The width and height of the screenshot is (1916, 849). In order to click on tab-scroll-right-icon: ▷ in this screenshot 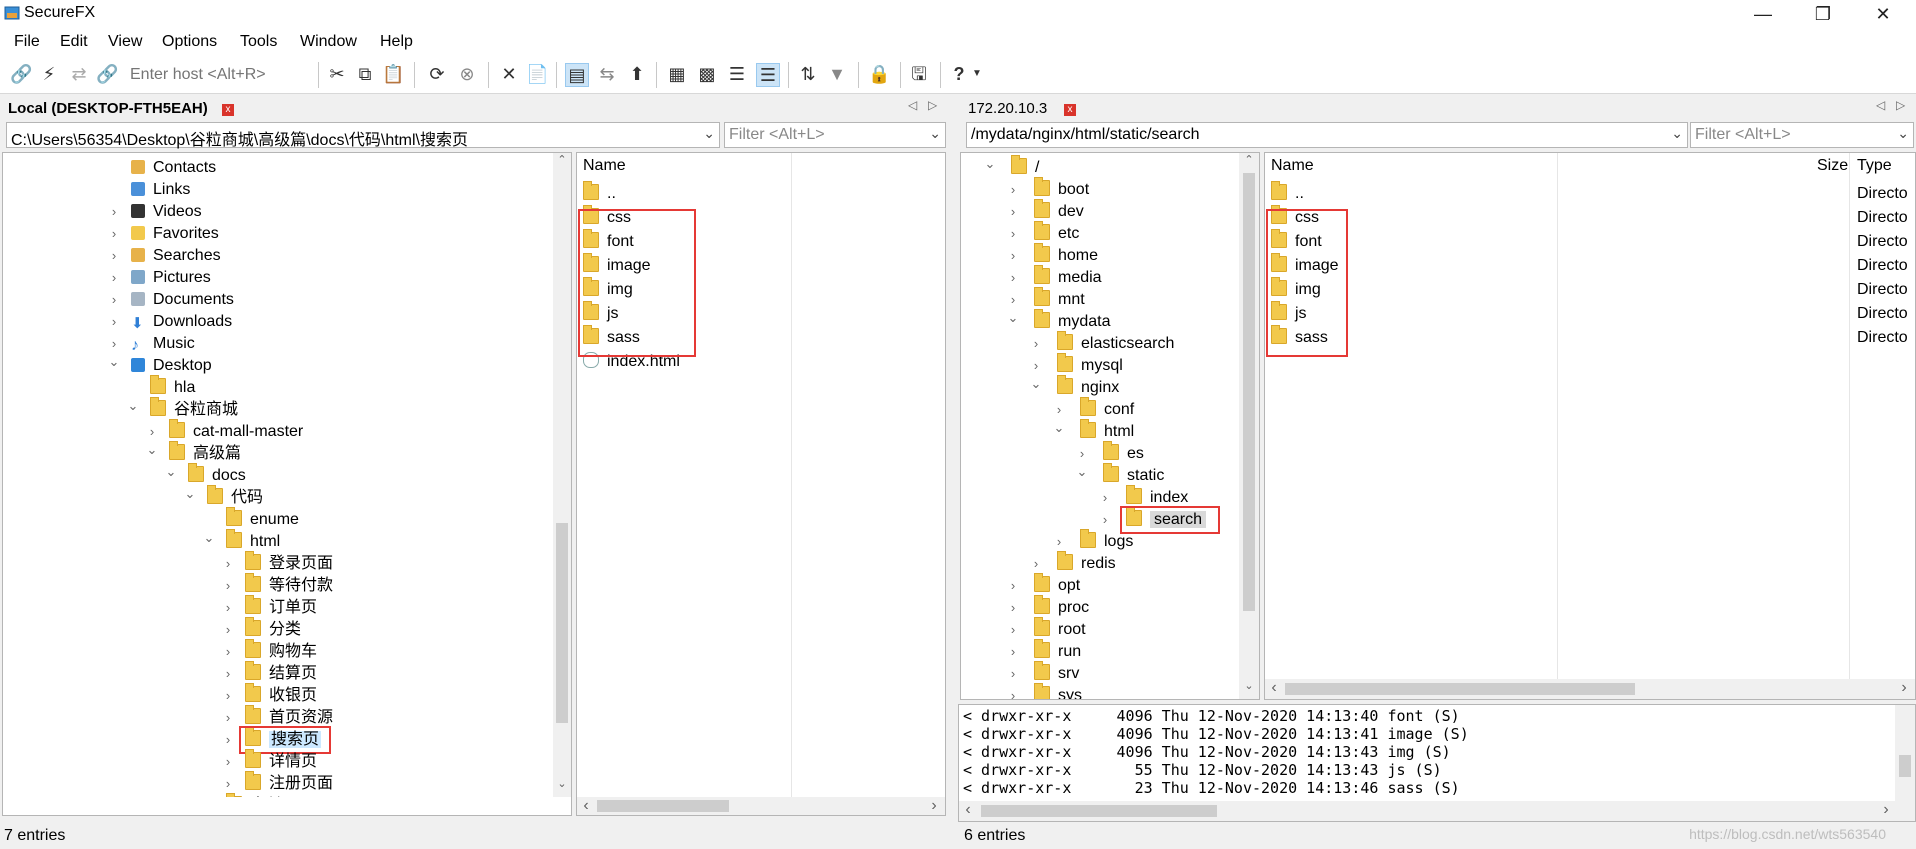, I will do `click(1900, 105)`.